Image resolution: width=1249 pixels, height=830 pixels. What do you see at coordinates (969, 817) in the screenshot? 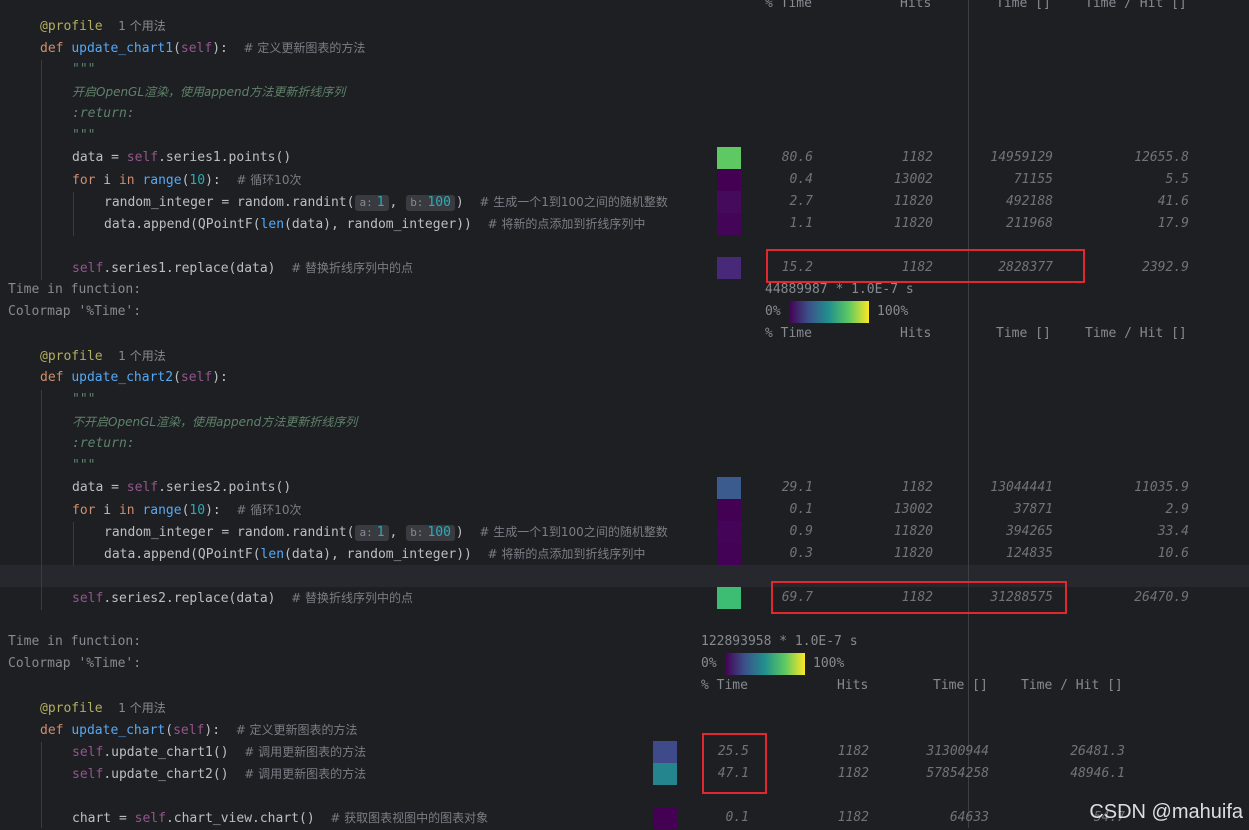
I see `stat-time: 64633` at bounding box center [969, 817].